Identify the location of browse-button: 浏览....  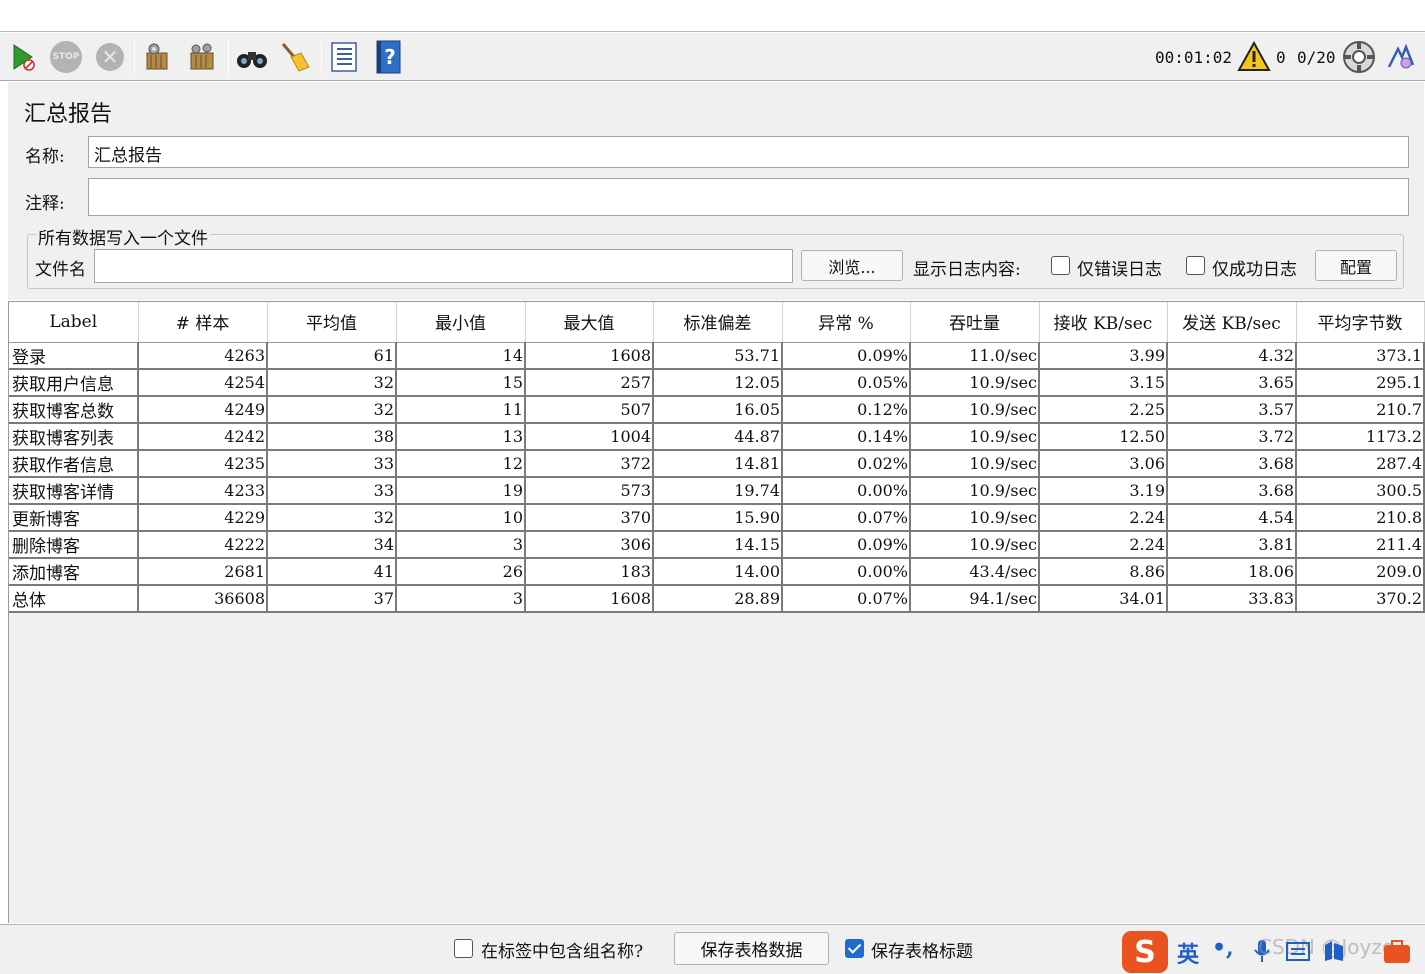
(852, 265).